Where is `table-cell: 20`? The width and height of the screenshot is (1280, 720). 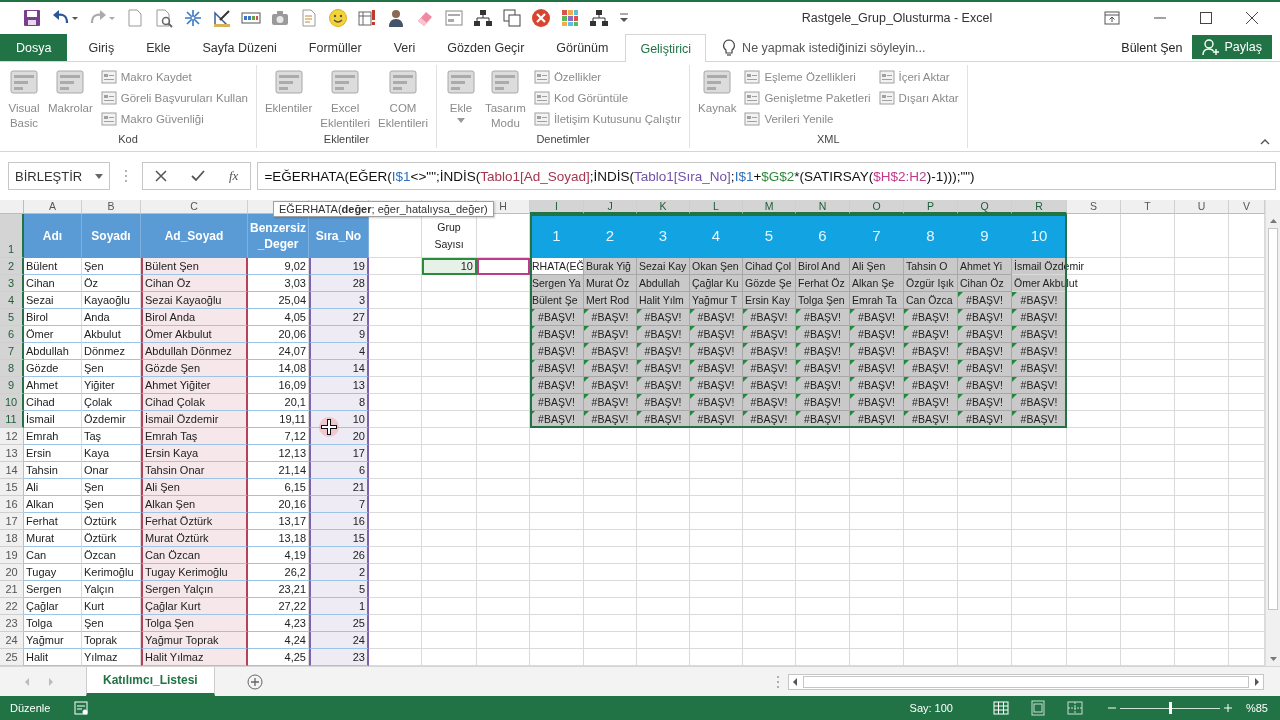
table-cell: 20 is located at coordinates (339, 436).